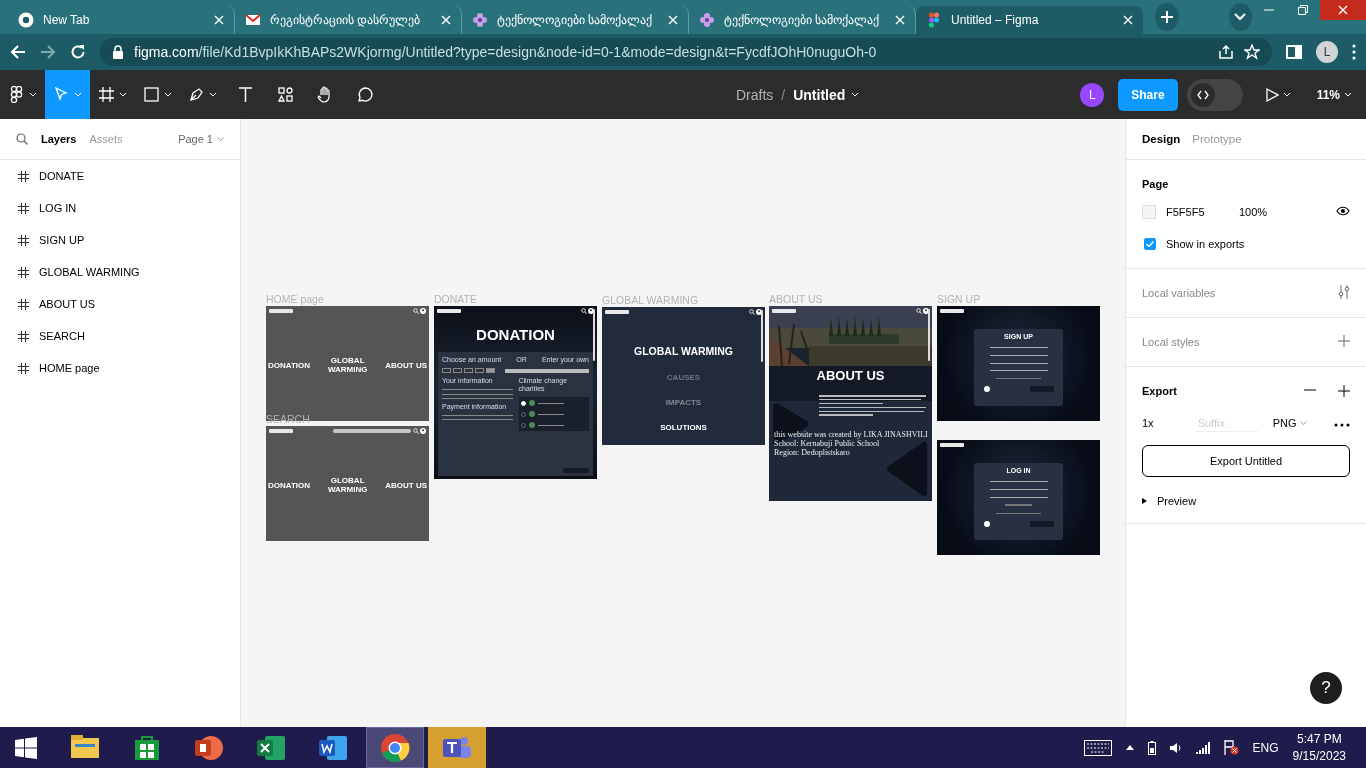 The image size is (1366, 768). Describe the element at coordinates (89, 272) in the screenshot. I see `layer-item: GLOBAL WARMING` at that location.